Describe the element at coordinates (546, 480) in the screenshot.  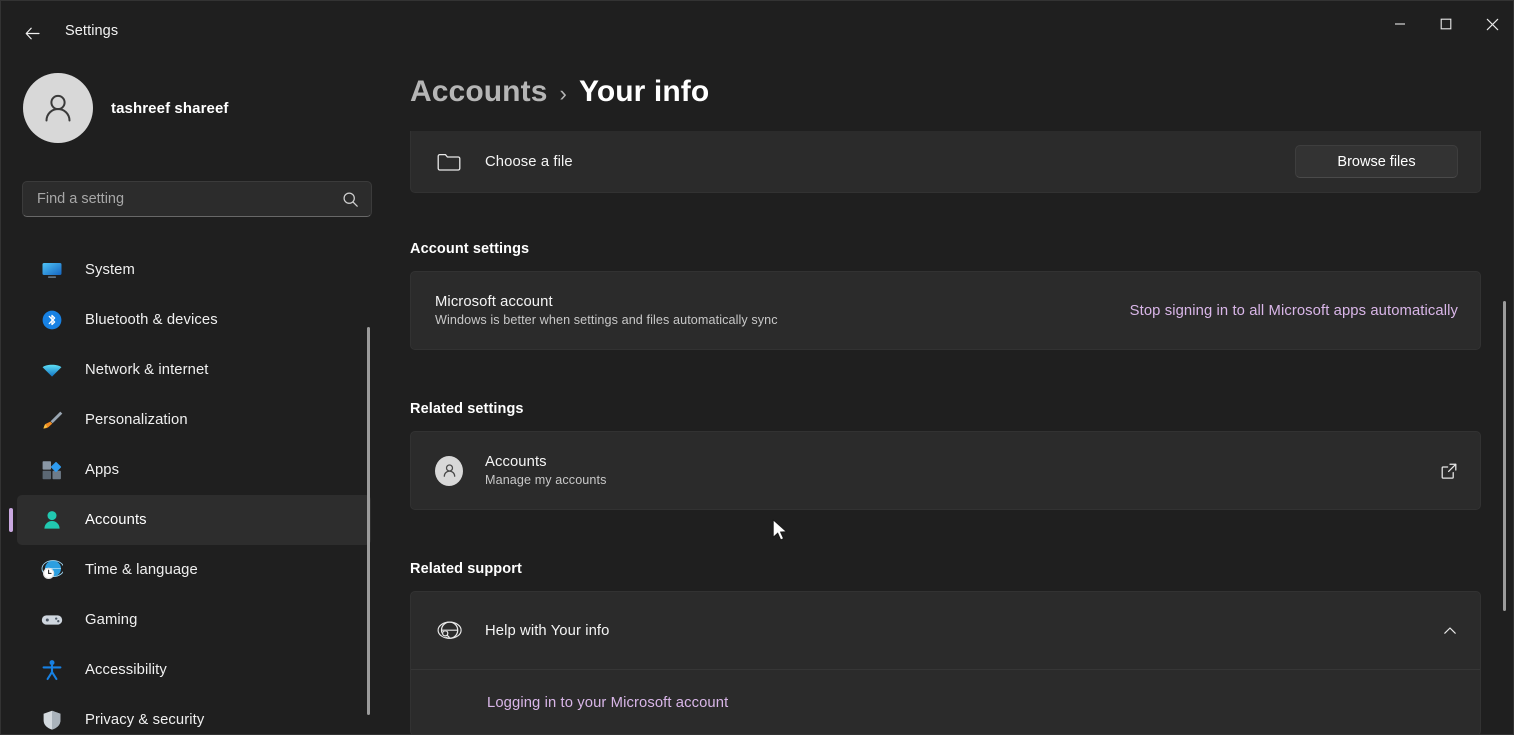
I see `related-accounts-subtitle: Manage my accounts` at that location.